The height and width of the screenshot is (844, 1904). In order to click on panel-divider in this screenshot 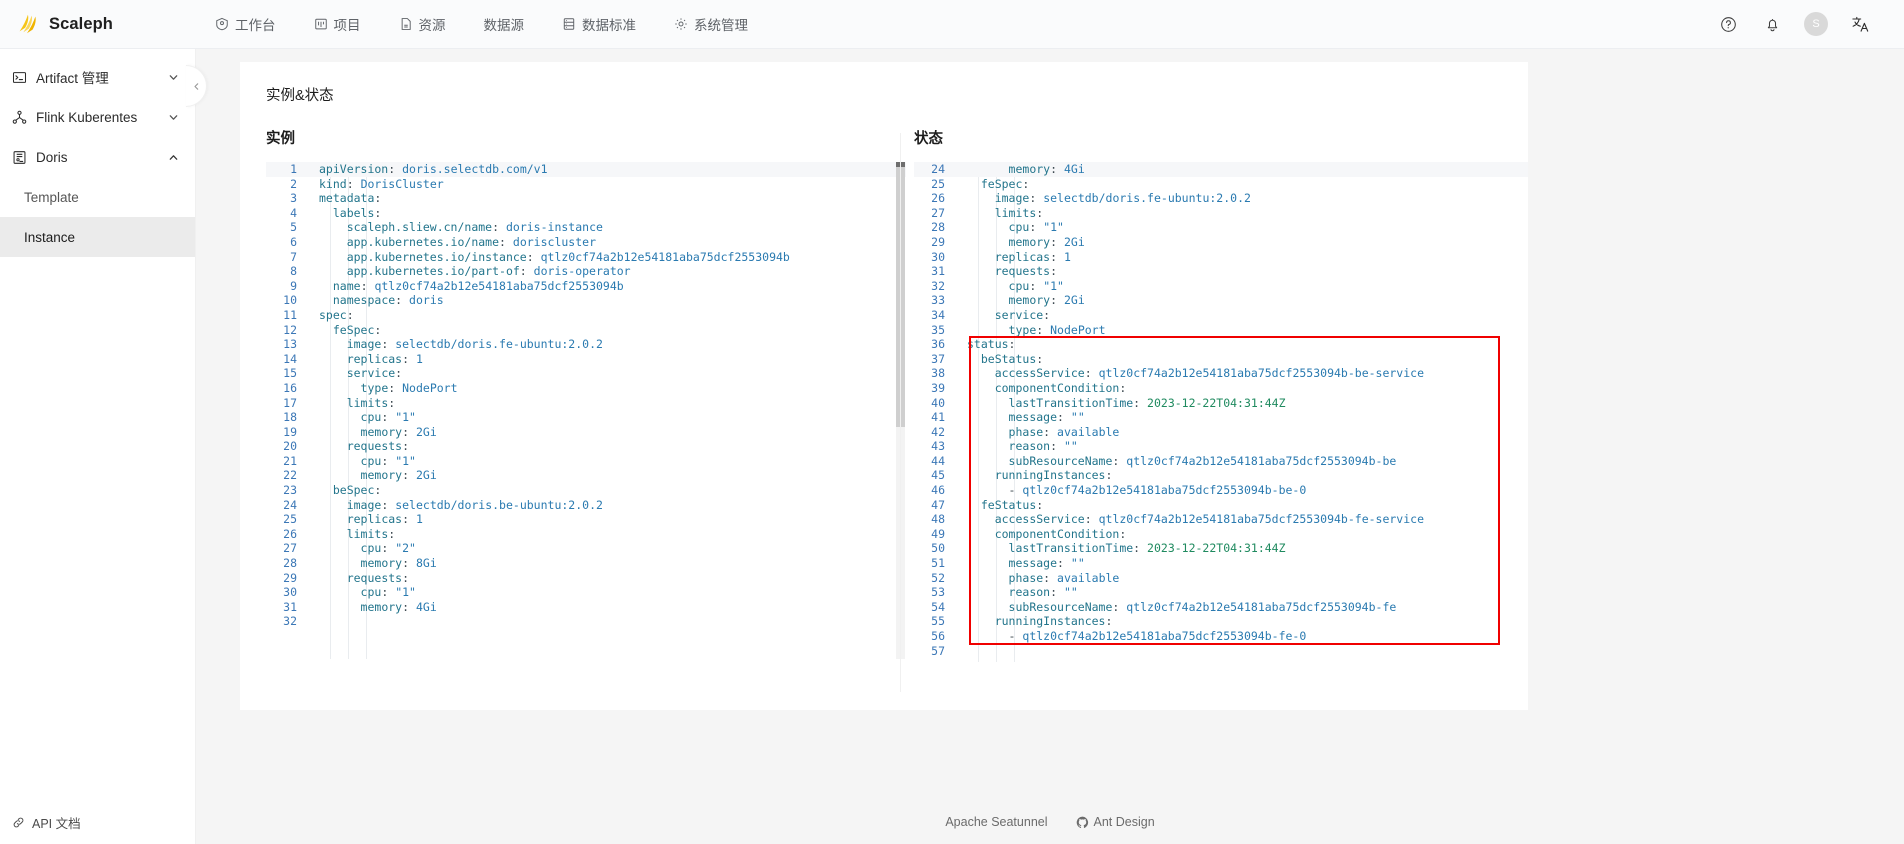, I will do `click(900, 412)`.